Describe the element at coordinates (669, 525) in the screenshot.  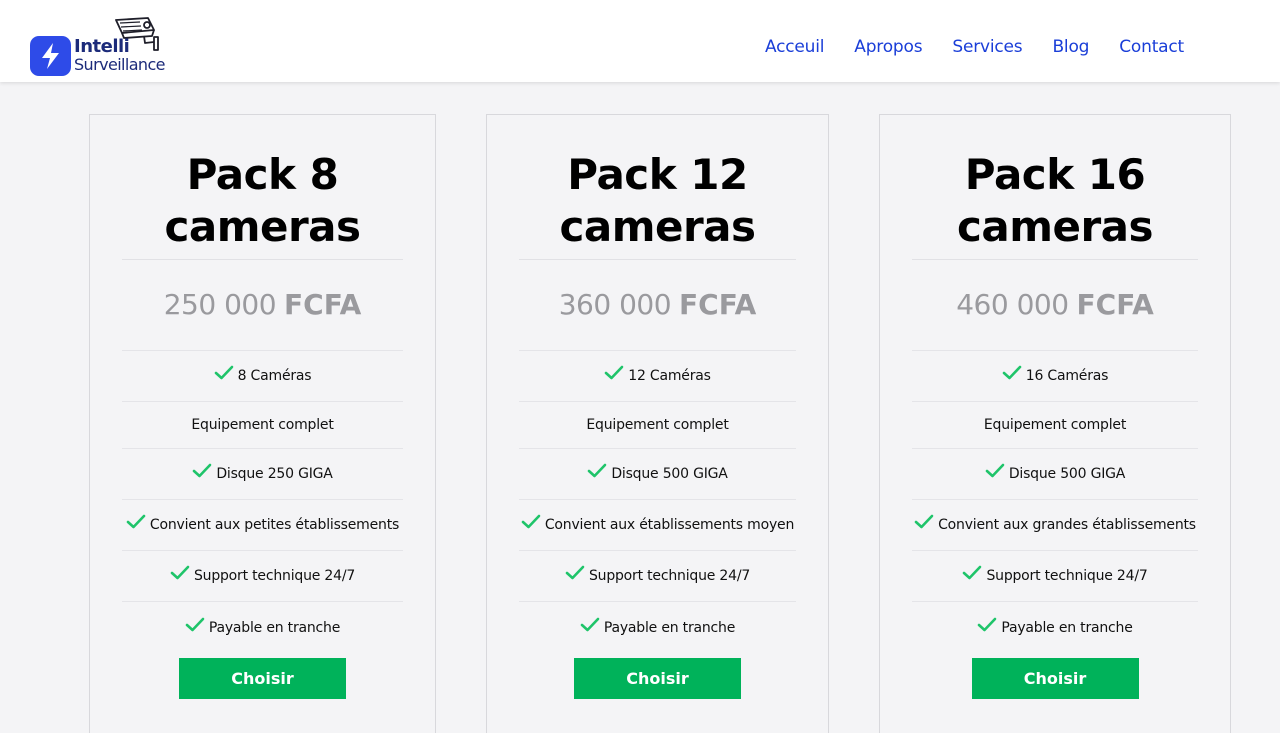
I see `feature-text: Convient aux établissements moyen` at that location.